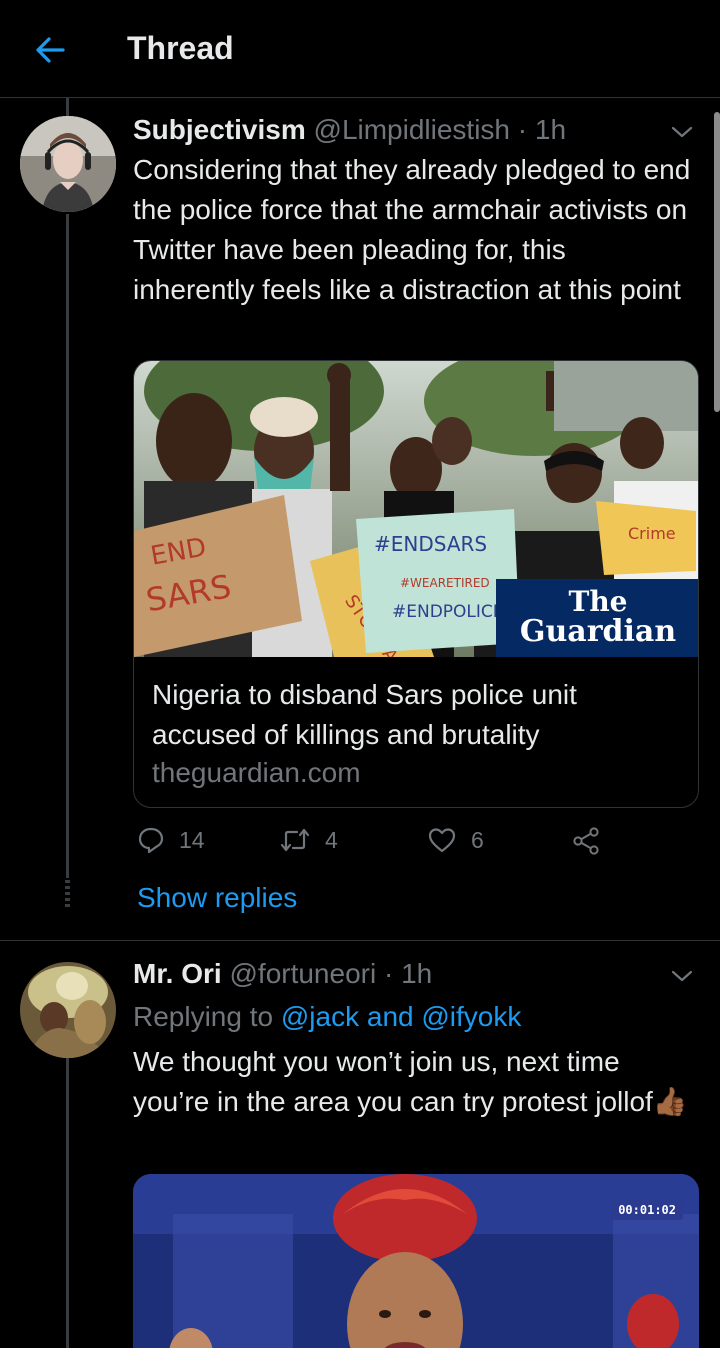  I want to click on reply-button: 14, so click(171, 840).